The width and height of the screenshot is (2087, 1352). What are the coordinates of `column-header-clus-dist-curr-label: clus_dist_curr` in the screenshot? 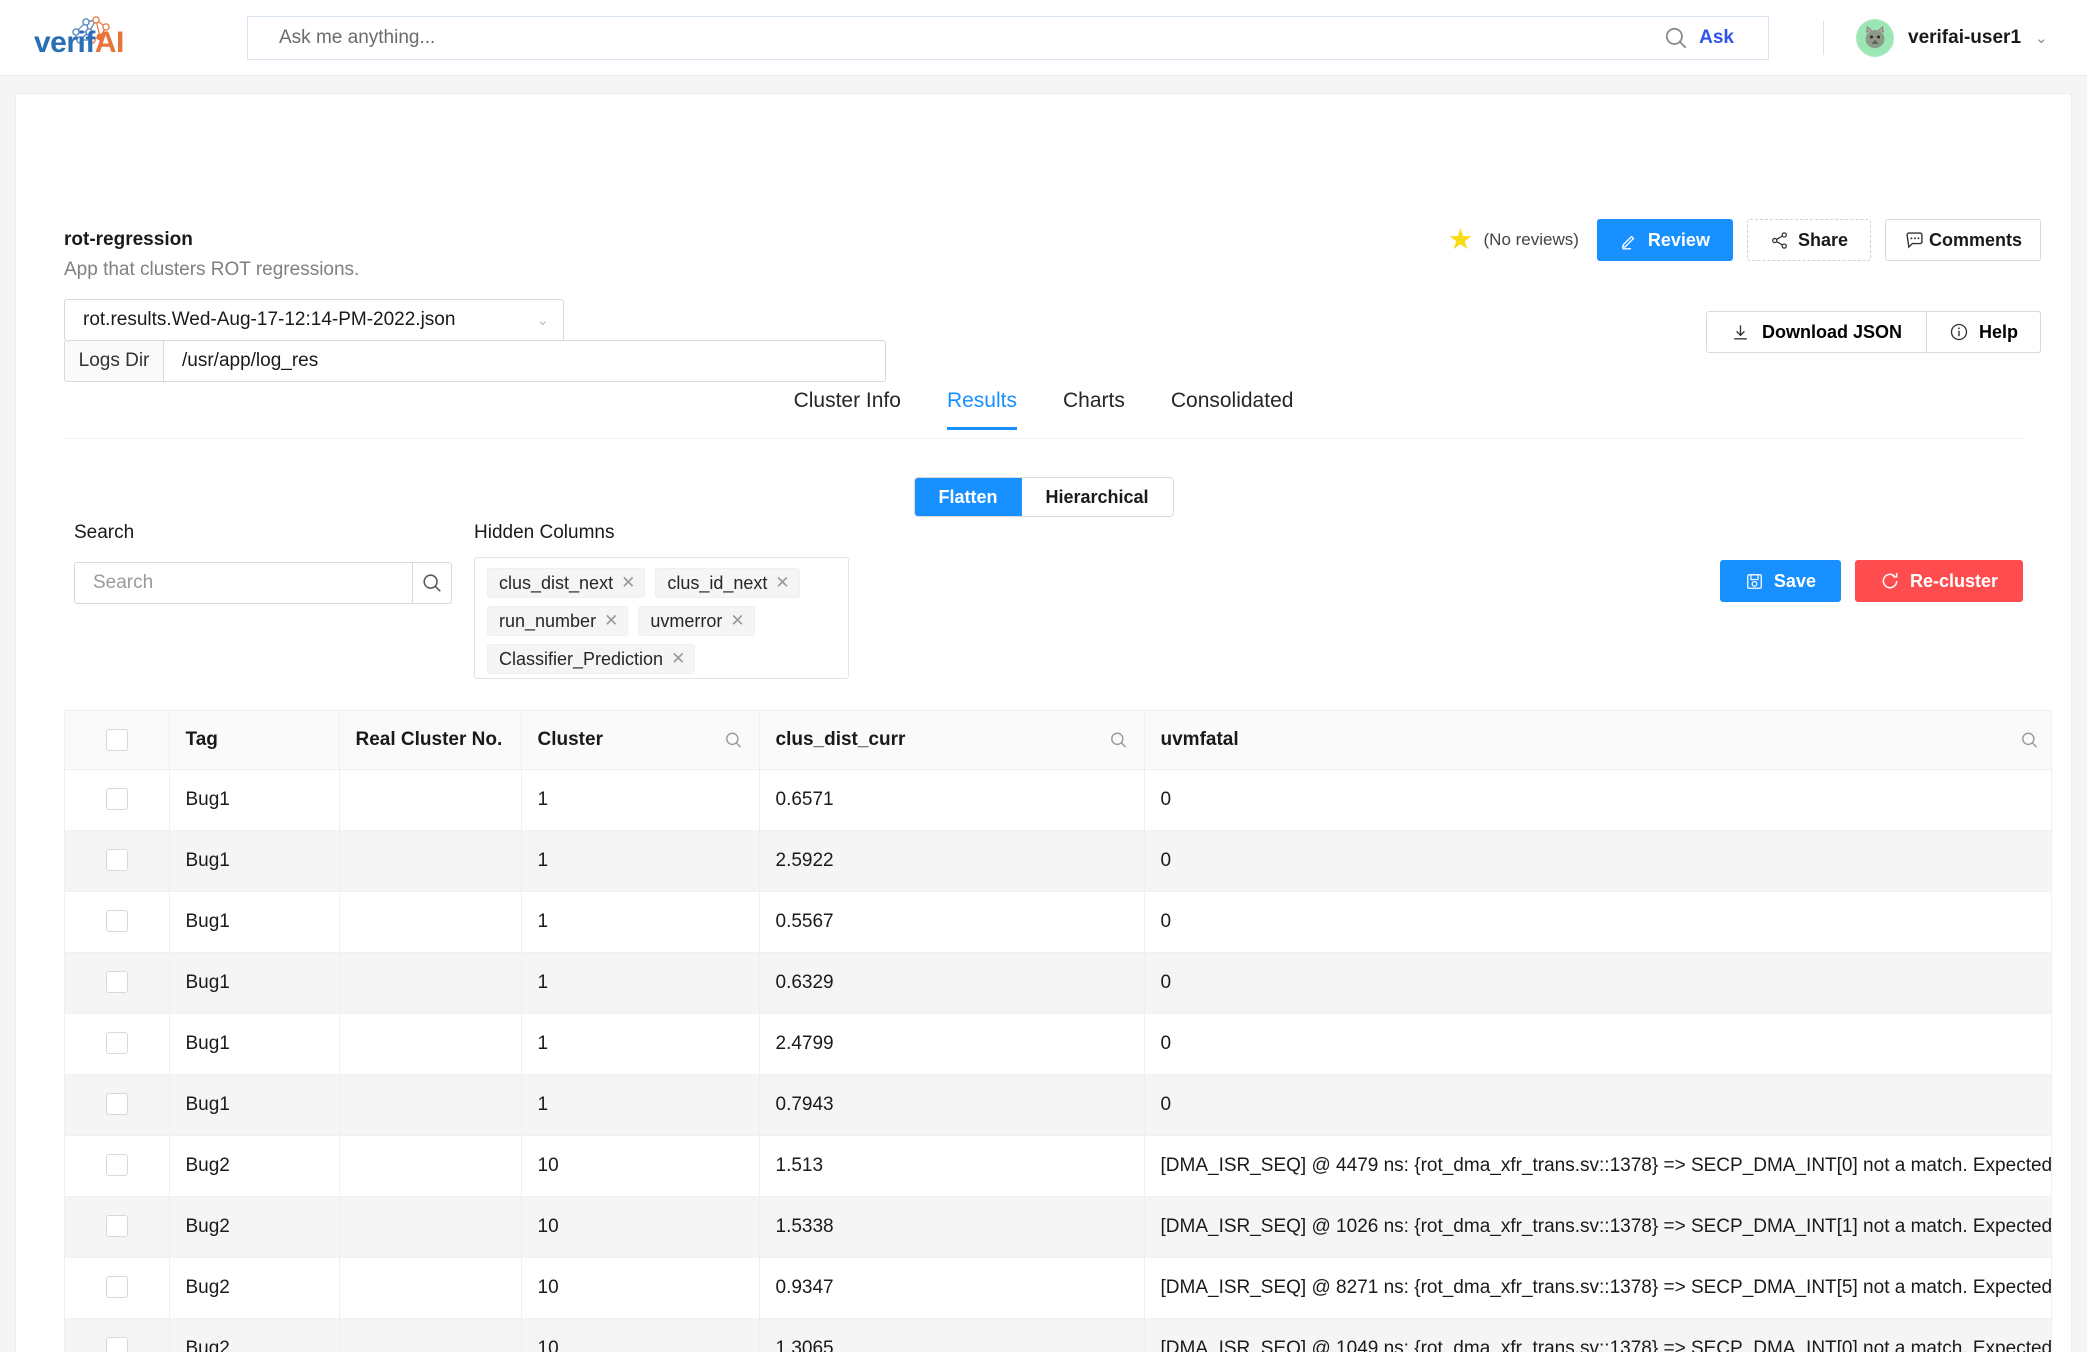 It's located at (840, 739).